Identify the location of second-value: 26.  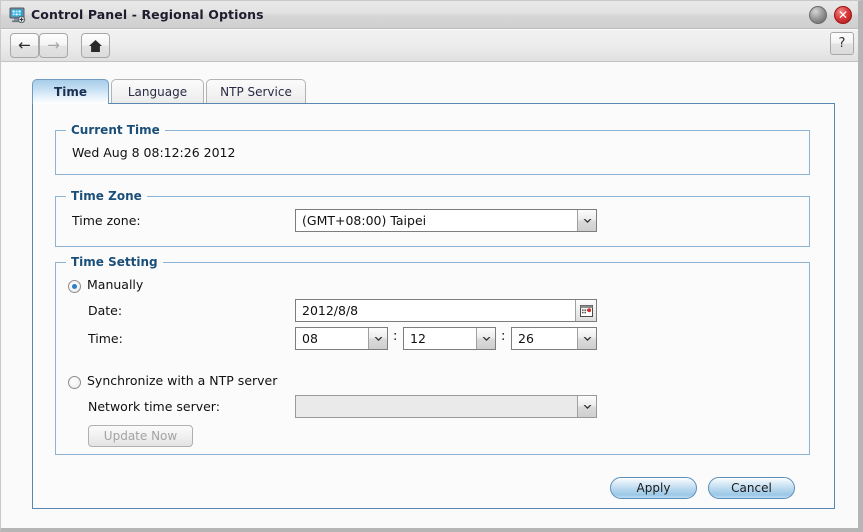
(526, 338).